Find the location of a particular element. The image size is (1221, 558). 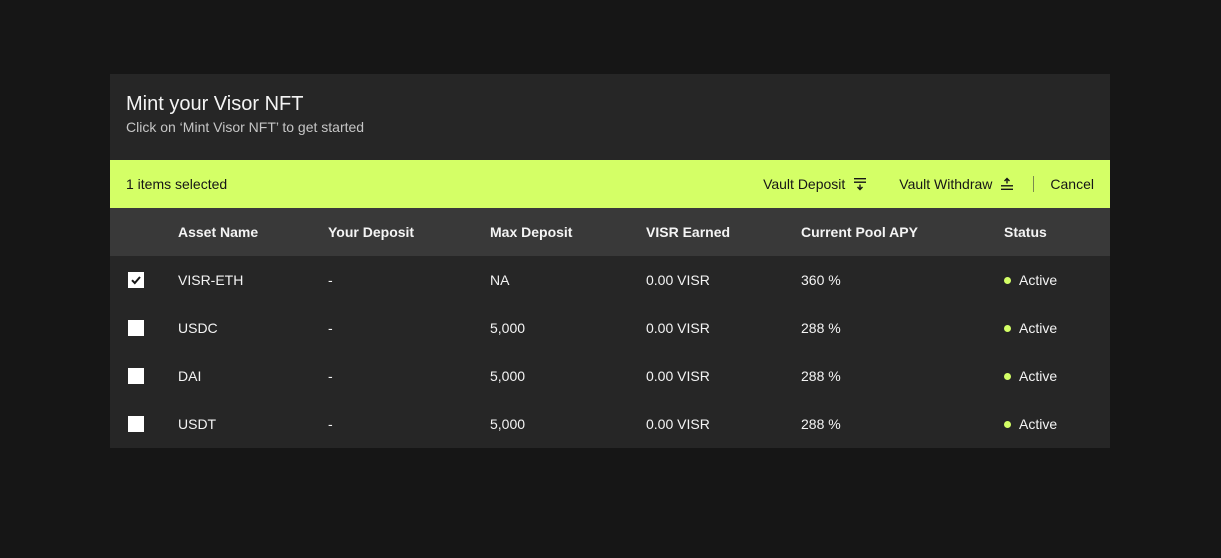

header-status: Status is located at coordinates (1057, 232).